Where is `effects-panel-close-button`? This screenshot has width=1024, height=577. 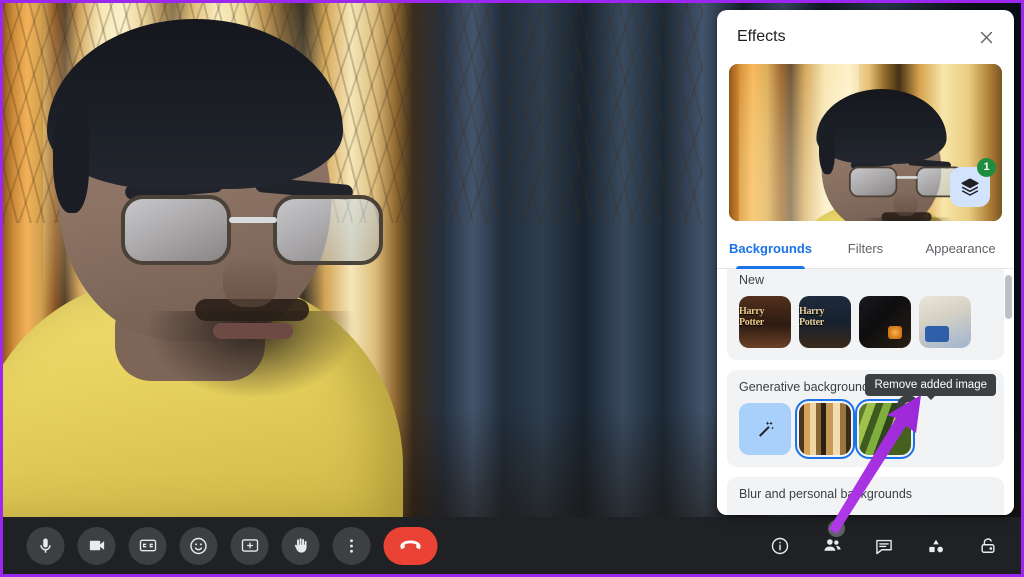 effects-panel-close-button is located at coordinates (986, 37).